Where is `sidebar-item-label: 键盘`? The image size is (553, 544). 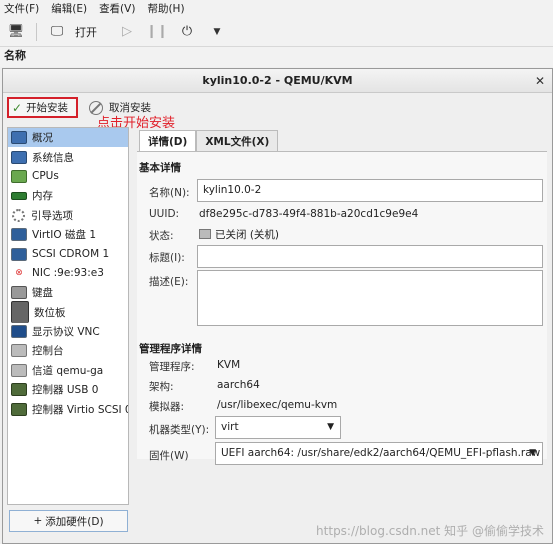
sidebar-item-label: 键盘 is located at coordinates (42, 293).